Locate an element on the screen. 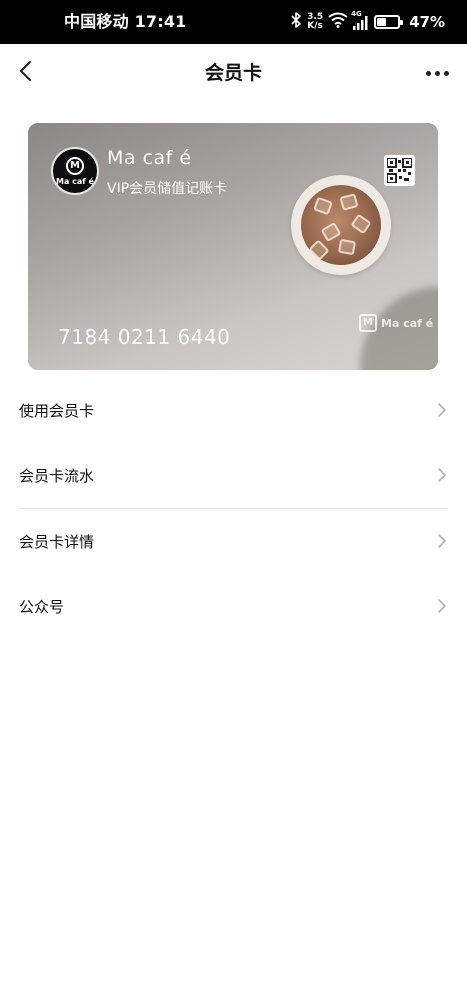 The image size is (467, 1000). bluetooth-icon is located at coordinates (296, 22).